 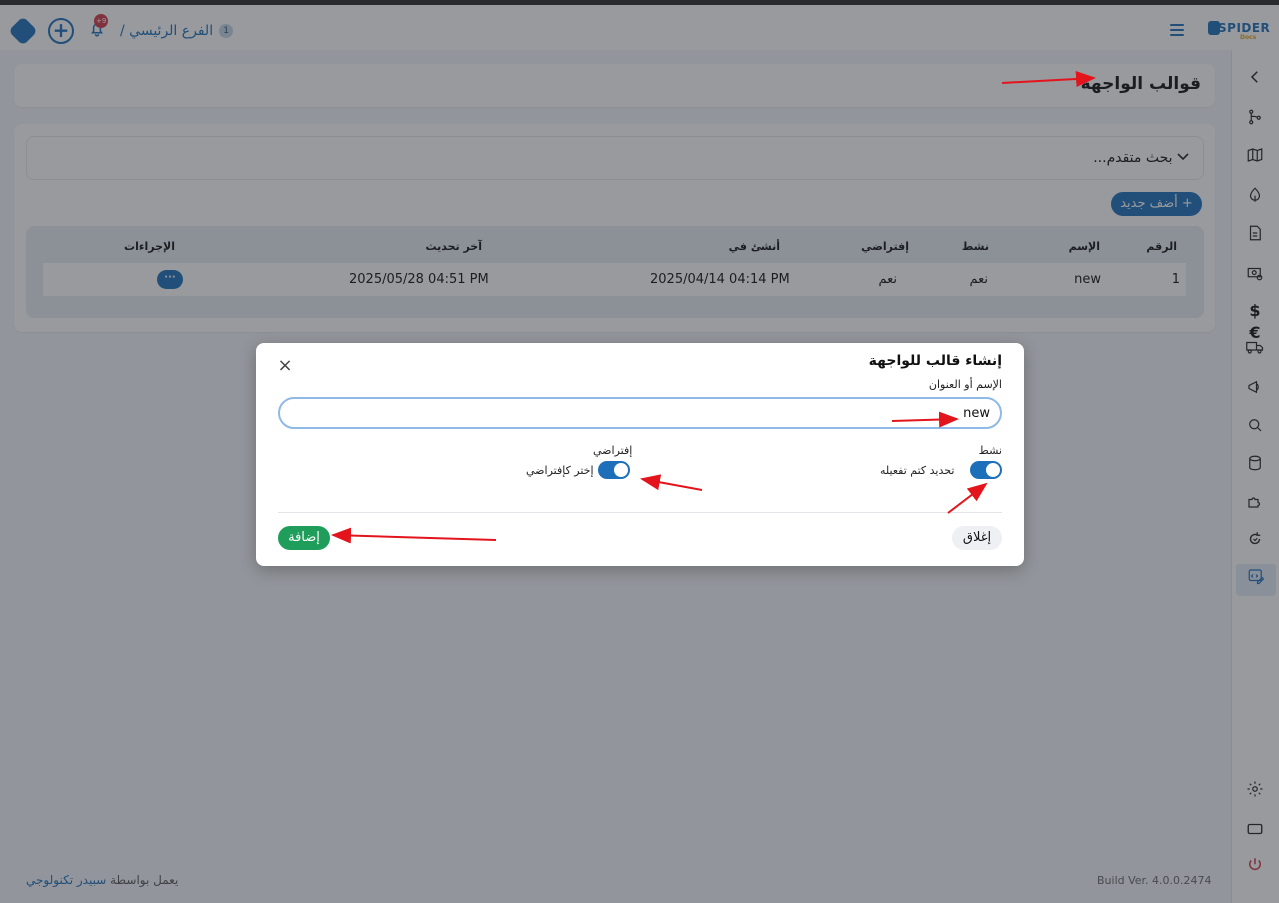 What do you see at coordinates (990, 450) in the screenshot?
I see `active-field-label: نشط` at bounding box center [990, 450].